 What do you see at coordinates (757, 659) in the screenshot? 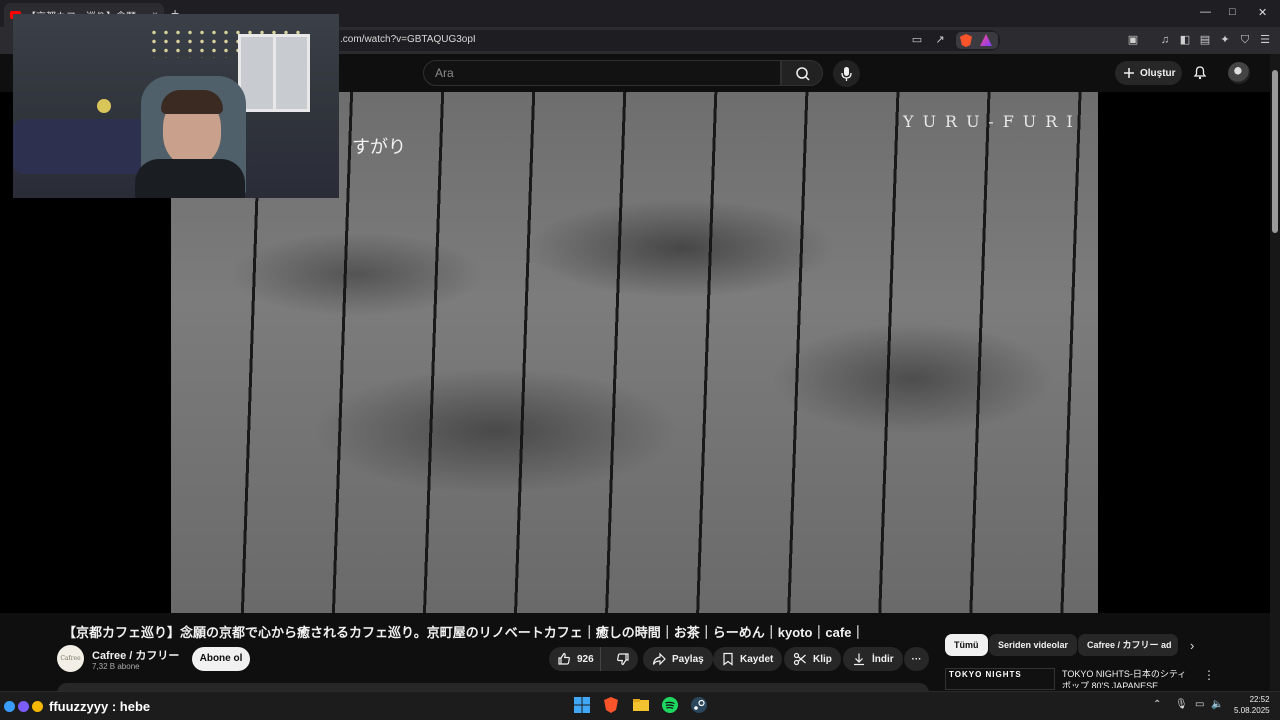
I see `save-label: Kaydet` at bounding box center [757, 659].